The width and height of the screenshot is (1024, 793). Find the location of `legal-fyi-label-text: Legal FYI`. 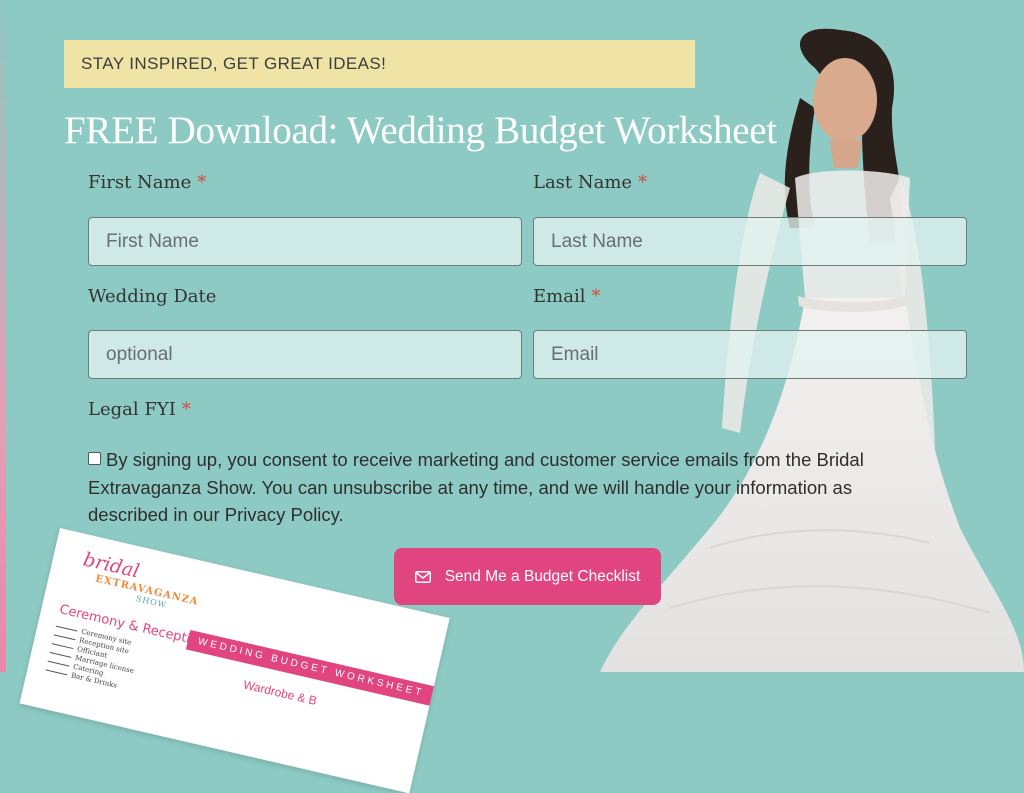

legal-fyi-label-text: Legal FYI is located at coordinates (132, 409).